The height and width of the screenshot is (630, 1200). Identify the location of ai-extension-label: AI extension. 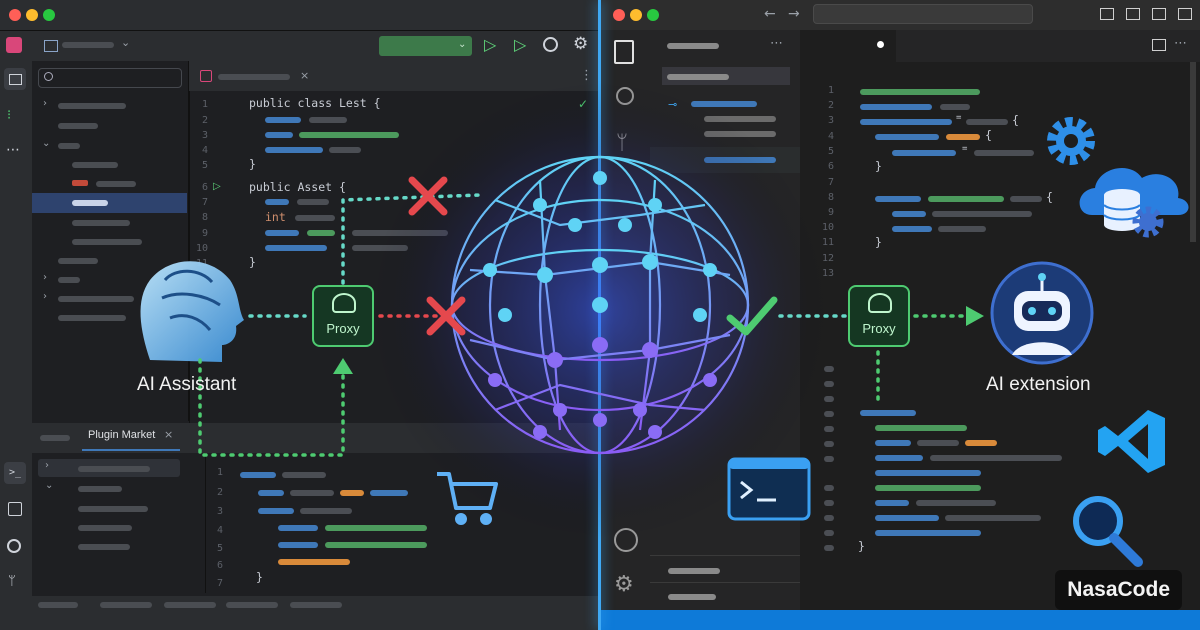
(1038, 384).